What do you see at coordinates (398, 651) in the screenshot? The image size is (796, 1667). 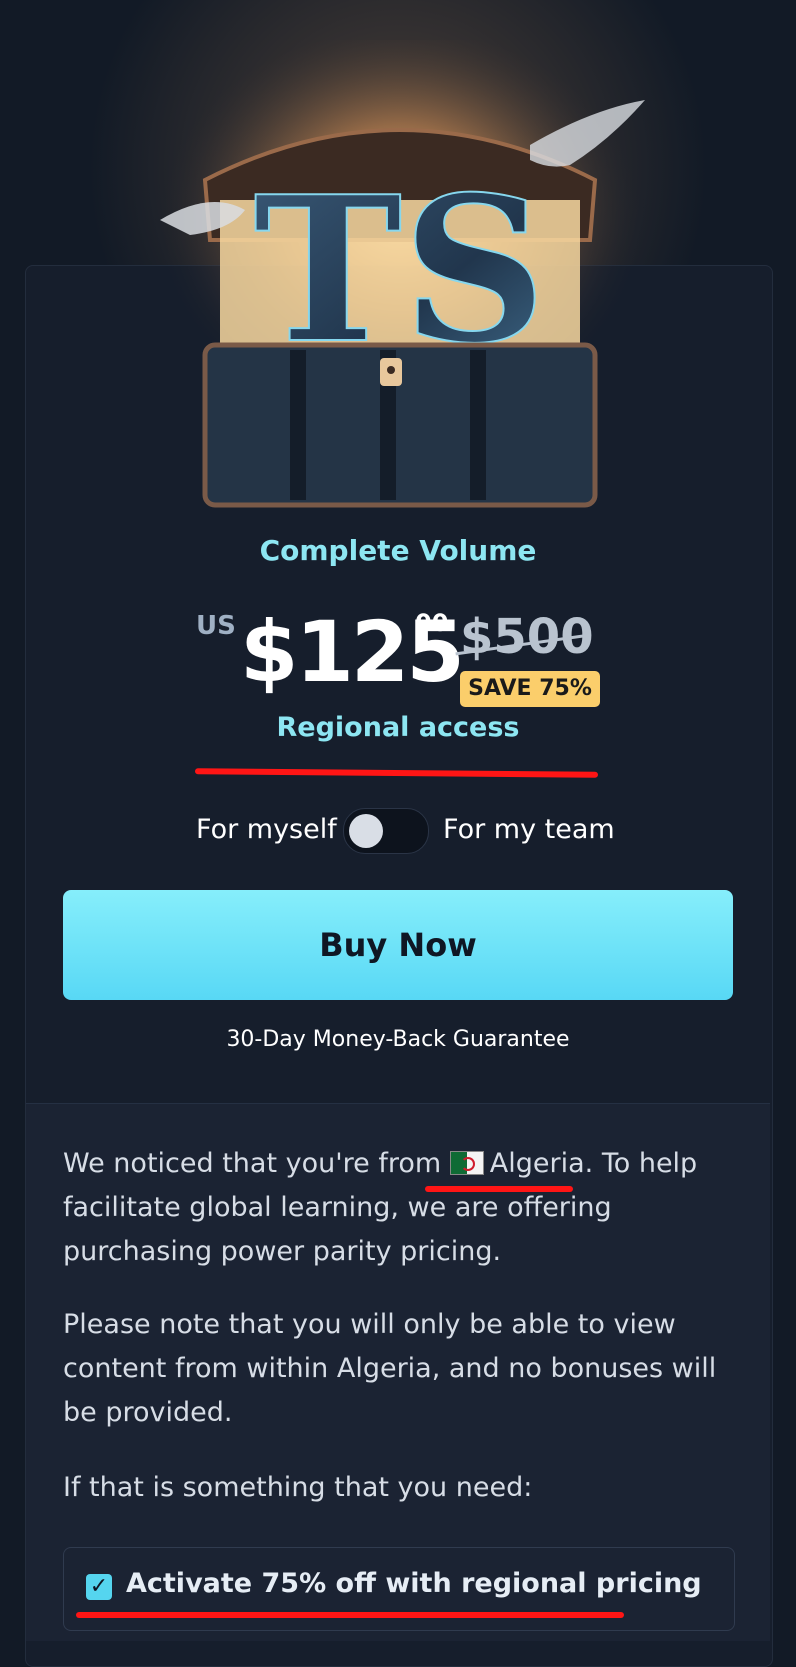 I see `price-row: US $125 00 $500 SAVE 75%` at bounding box center [398, 651].